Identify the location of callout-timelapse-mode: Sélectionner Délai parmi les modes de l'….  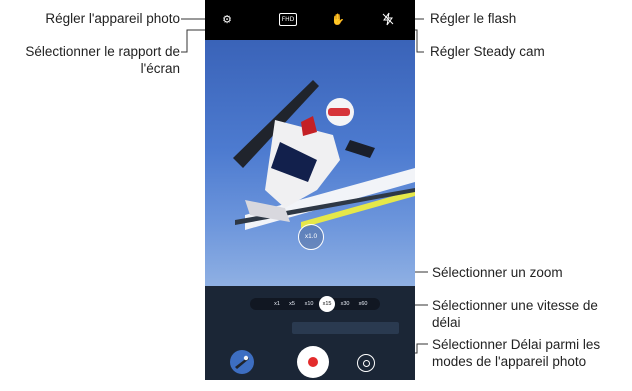
(516, 353).